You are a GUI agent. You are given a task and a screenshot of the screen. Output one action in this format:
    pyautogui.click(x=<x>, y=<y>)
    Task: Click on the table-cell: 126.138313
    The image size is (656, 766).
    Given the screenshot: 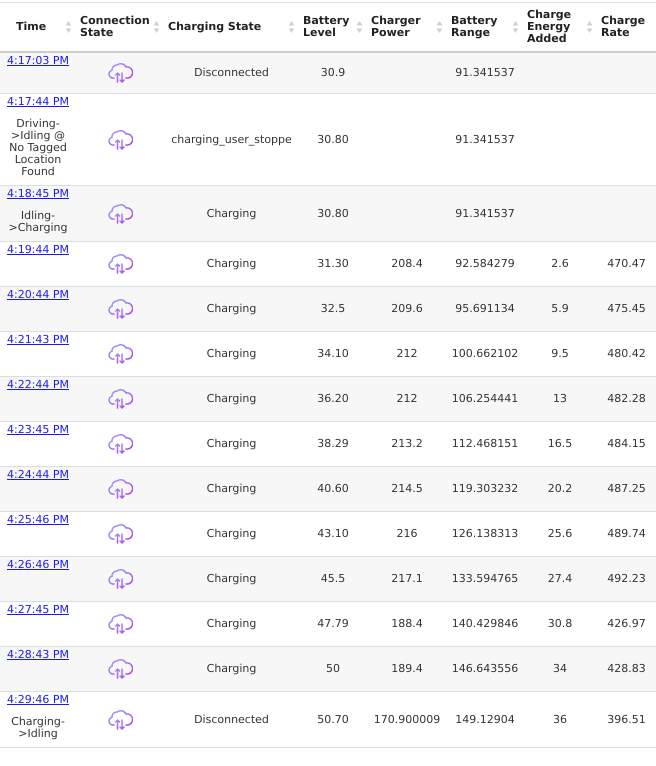 What is the action you would take?
    pyautogui.click(x=485, y=533)
    